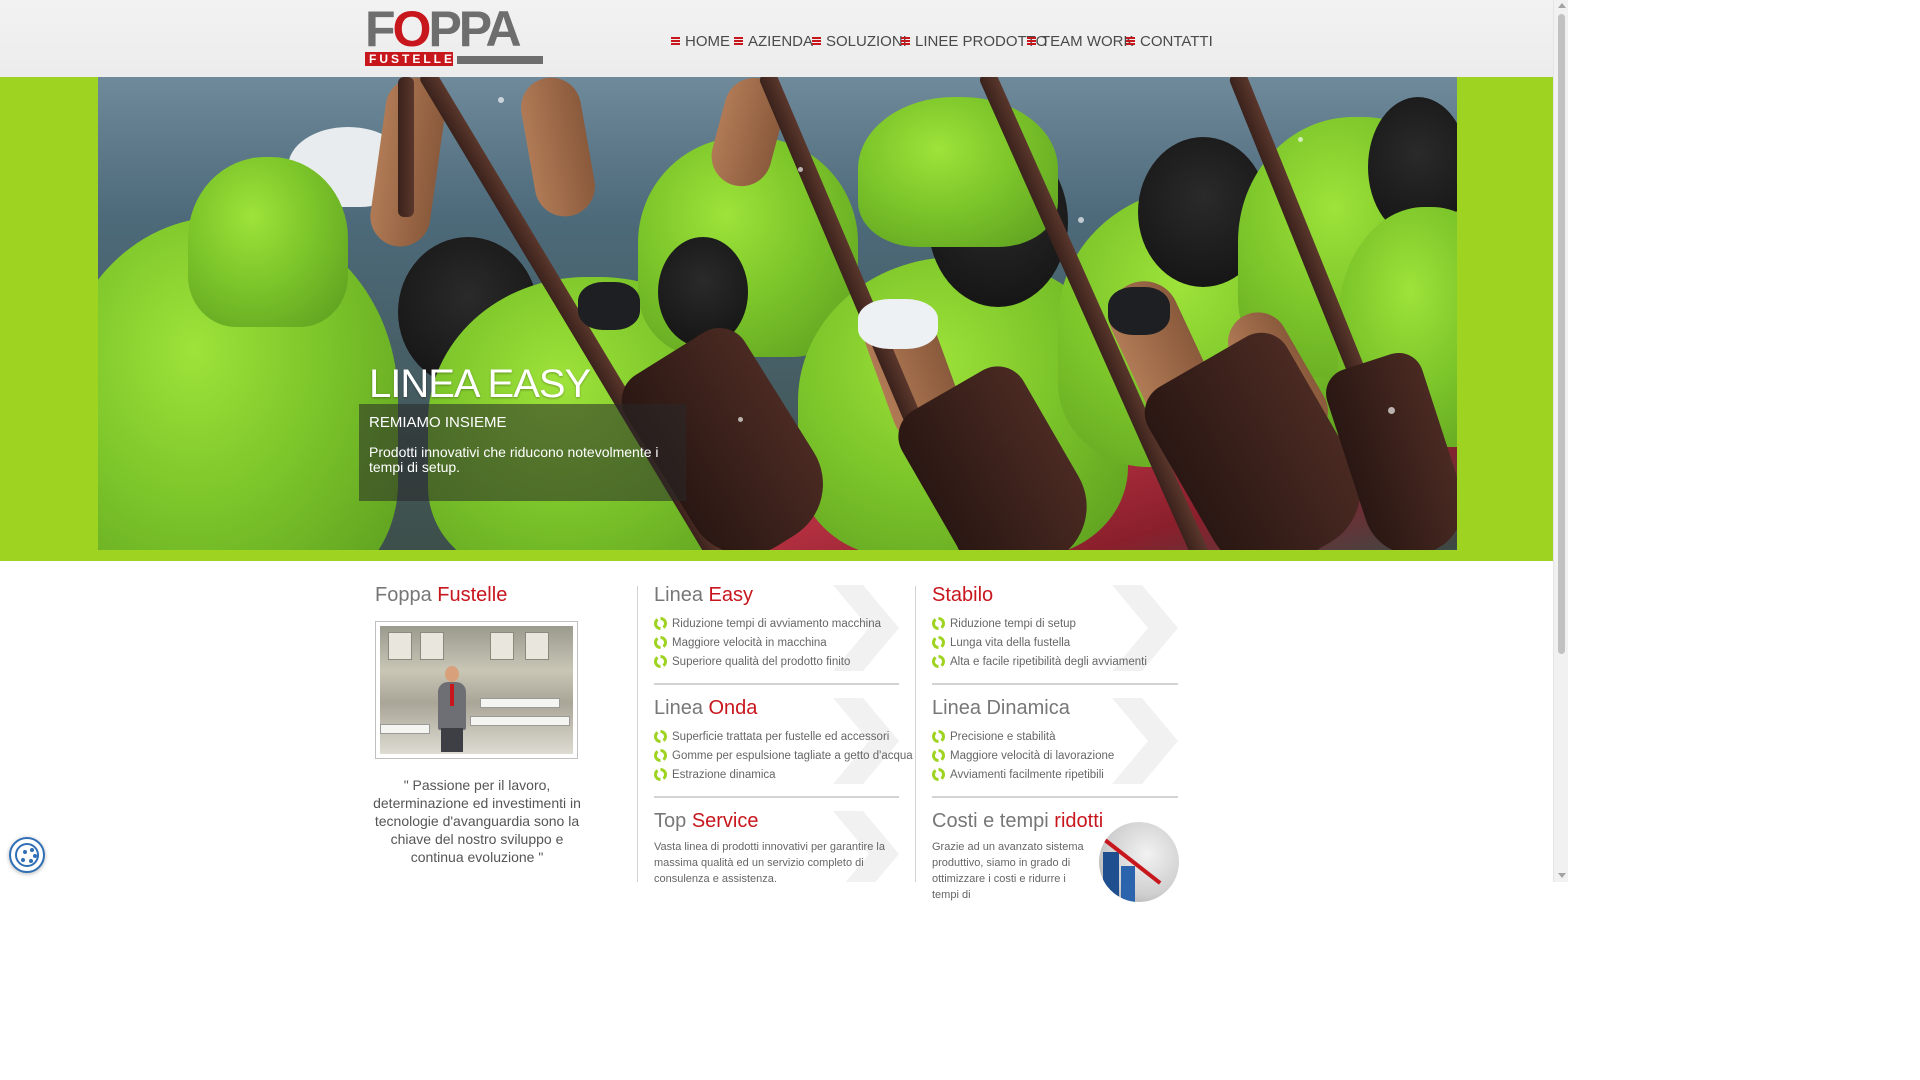 The image size is (1920, 1080). Describe the element at coordinates (866, 41) in the screenshot. I see `nav-label: SOLUZIONI` at that location.